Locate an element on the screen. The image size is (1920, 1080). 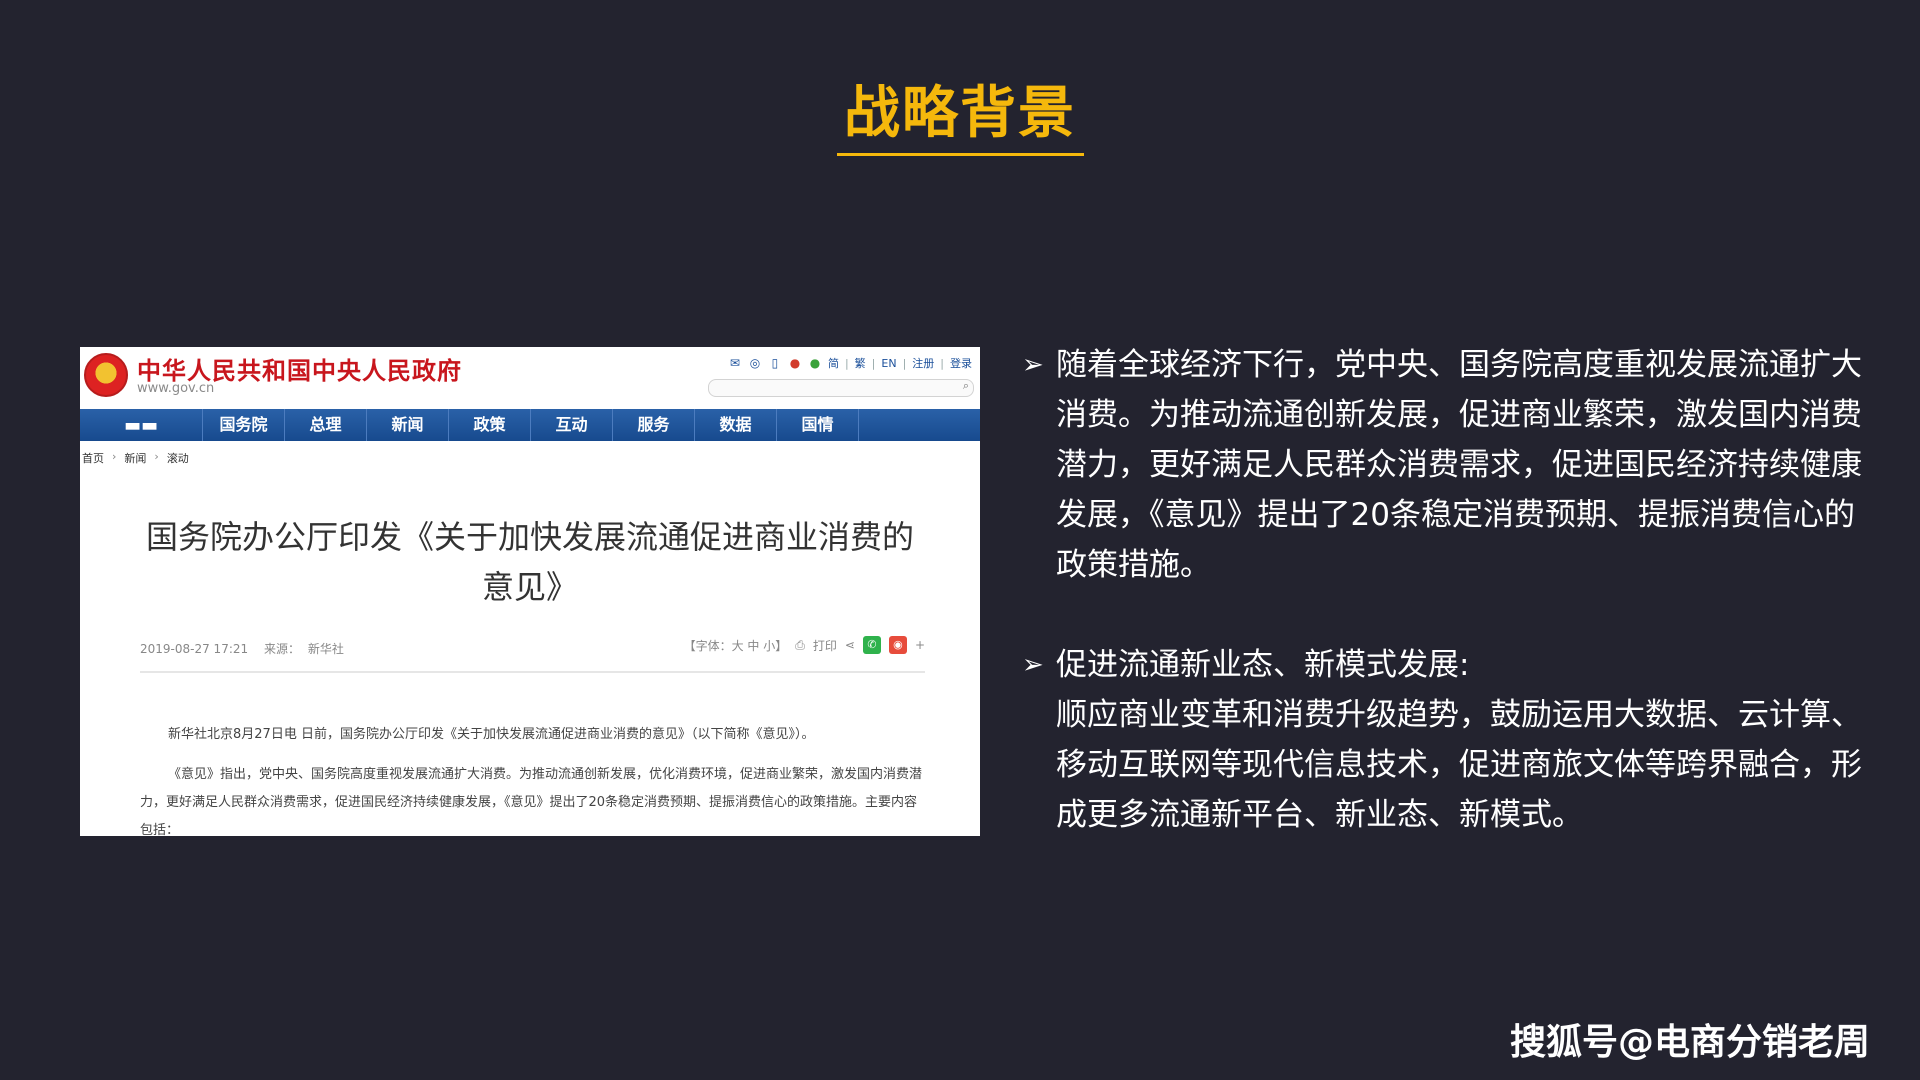
font-size-control: 【字体：大 中 小】 is located at coordinates (736, 645).